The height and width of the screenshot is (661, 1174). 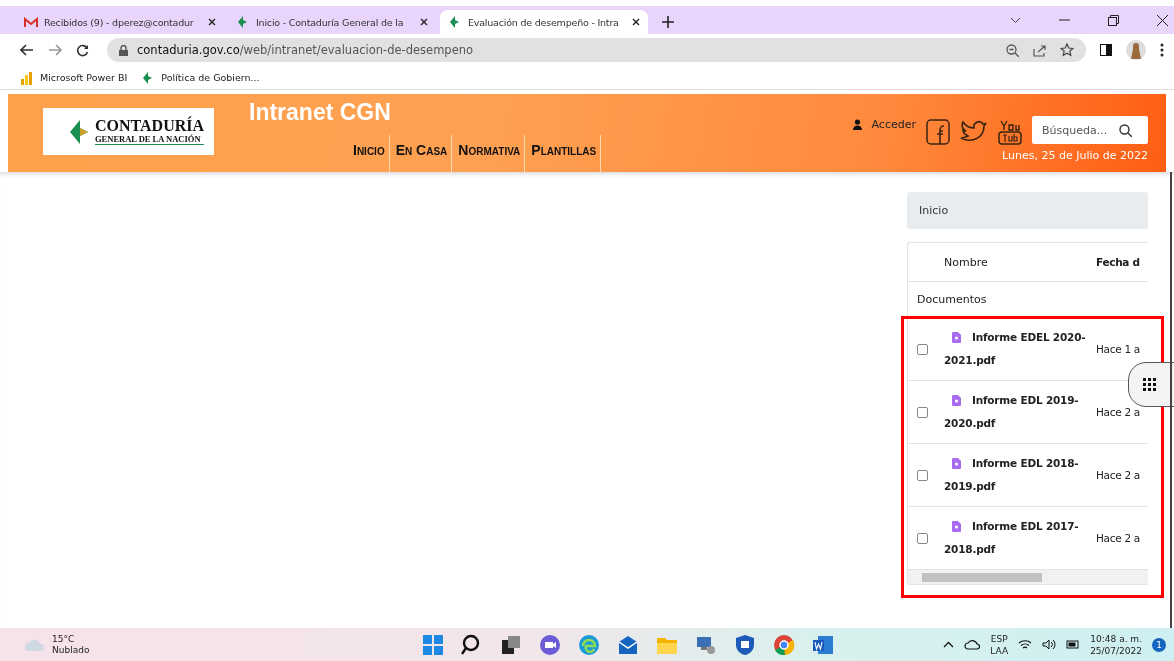 What do you see at coordinates (320, 113) in the screenshot?
I see `site-title: Intranet CGN` at bounding box center [320, 113].